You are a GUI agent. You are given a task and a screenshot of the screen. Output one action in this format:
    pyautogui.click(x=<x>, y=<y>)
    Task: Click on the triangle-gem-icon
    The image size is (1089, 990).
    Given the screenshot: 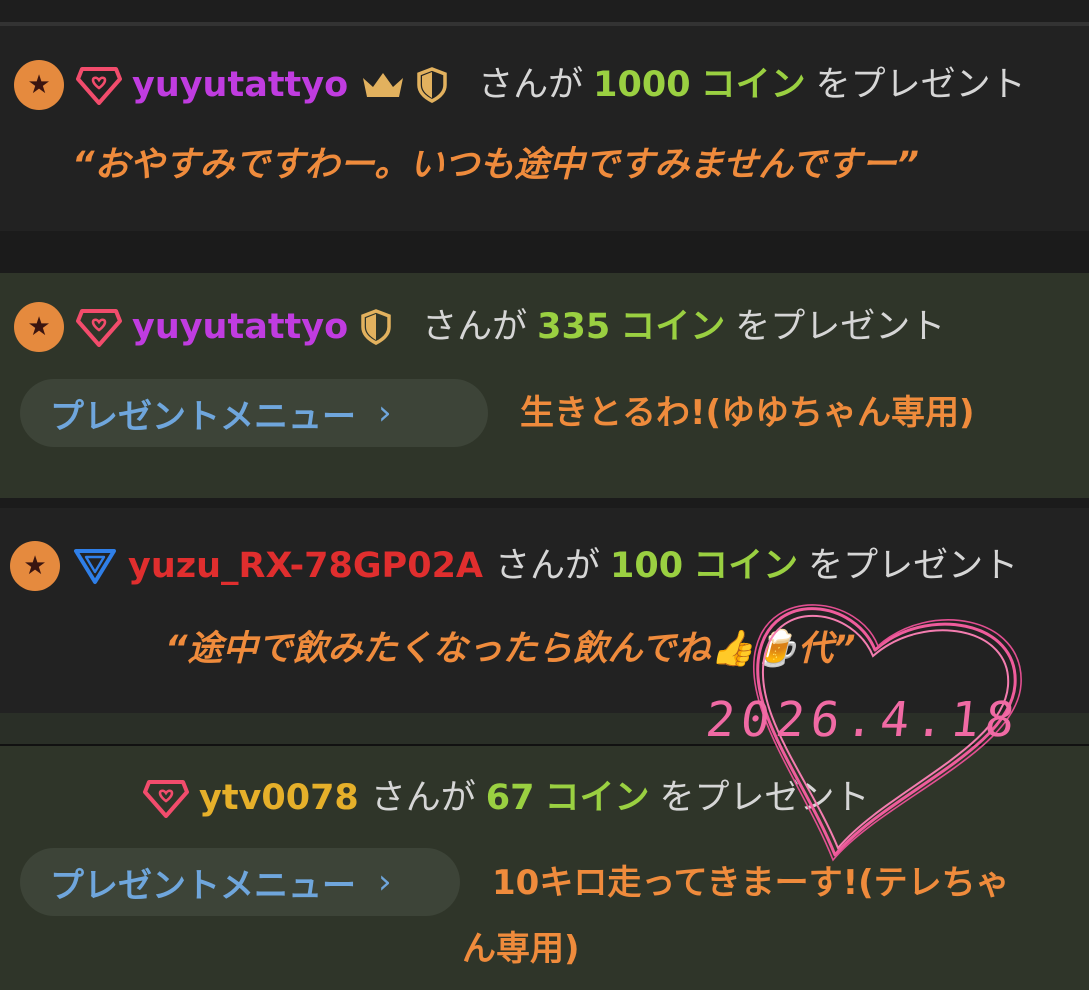 What is the action you would take?
    pyautogui.click(x=95, y=566)
    